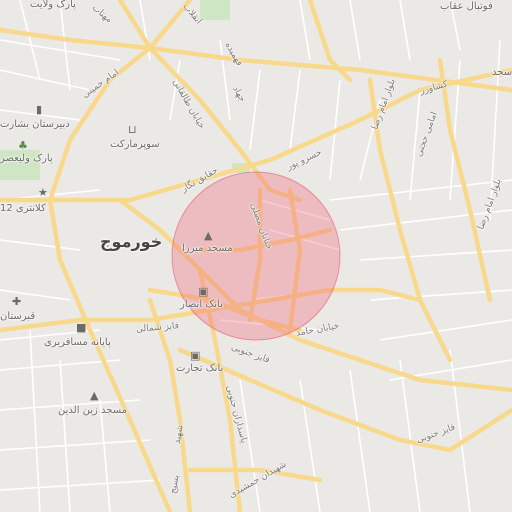 This screenshot has height=512, width=512. What do you see at coordinates (23, 208) in the screenshot?
I see `place-label: کلانتری 12` at bounding box center [23, 208].